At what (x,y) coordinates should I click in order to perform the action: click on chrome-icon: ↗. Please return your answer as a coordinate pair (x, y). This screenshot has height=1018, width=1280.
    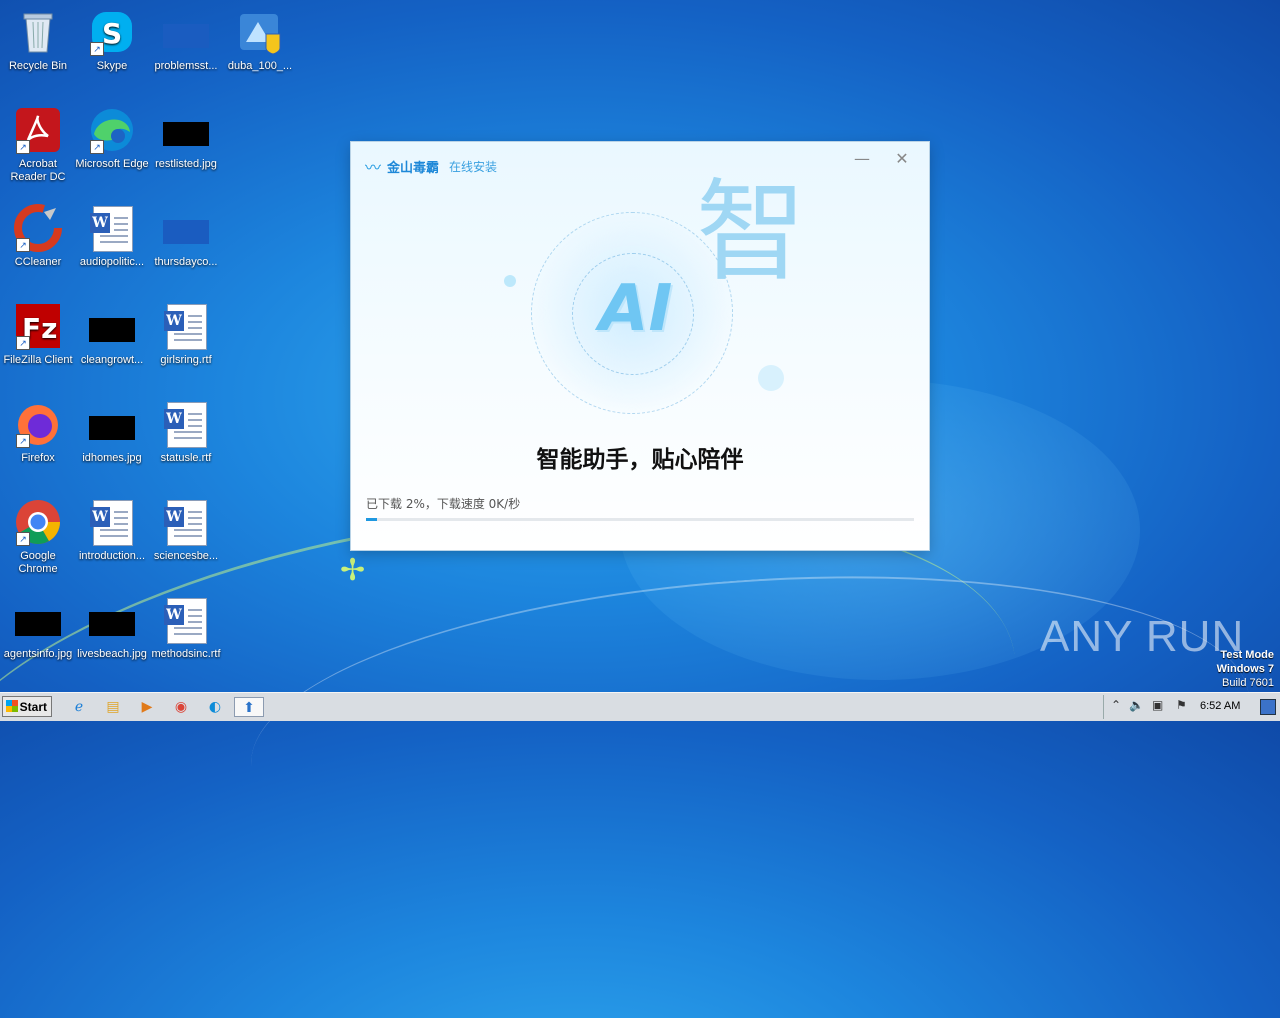
    Looking at the image, I should click on (38, 522).